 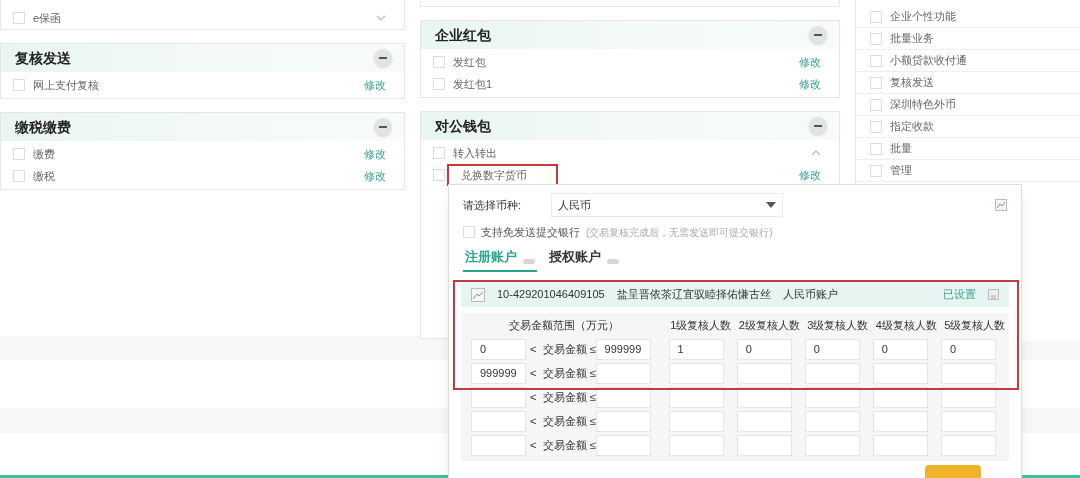 What do you see at coordinates (810, 295) in the screenshot?
I see `account-type: 人民币账户` at bounding box center [810, 295].